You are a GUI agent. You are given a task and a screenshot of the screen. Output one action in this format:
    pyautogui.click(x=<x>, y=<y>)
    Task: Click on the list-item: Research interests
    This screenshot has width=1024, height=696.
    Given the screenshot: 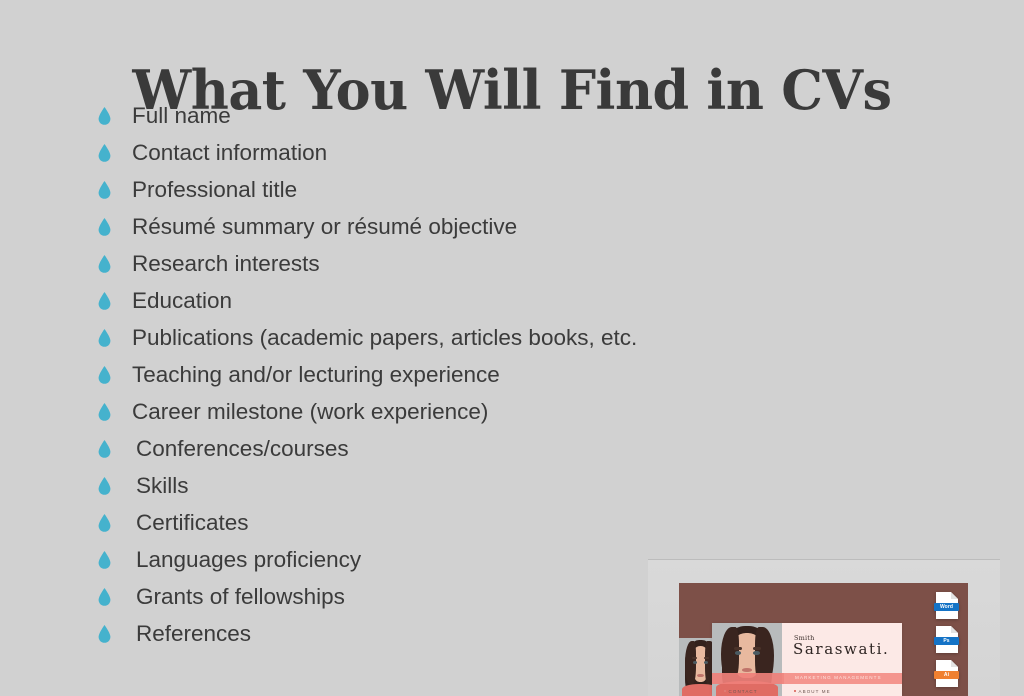 What is the action you would take?
    pyautogui.click(x=528, y=269)
    